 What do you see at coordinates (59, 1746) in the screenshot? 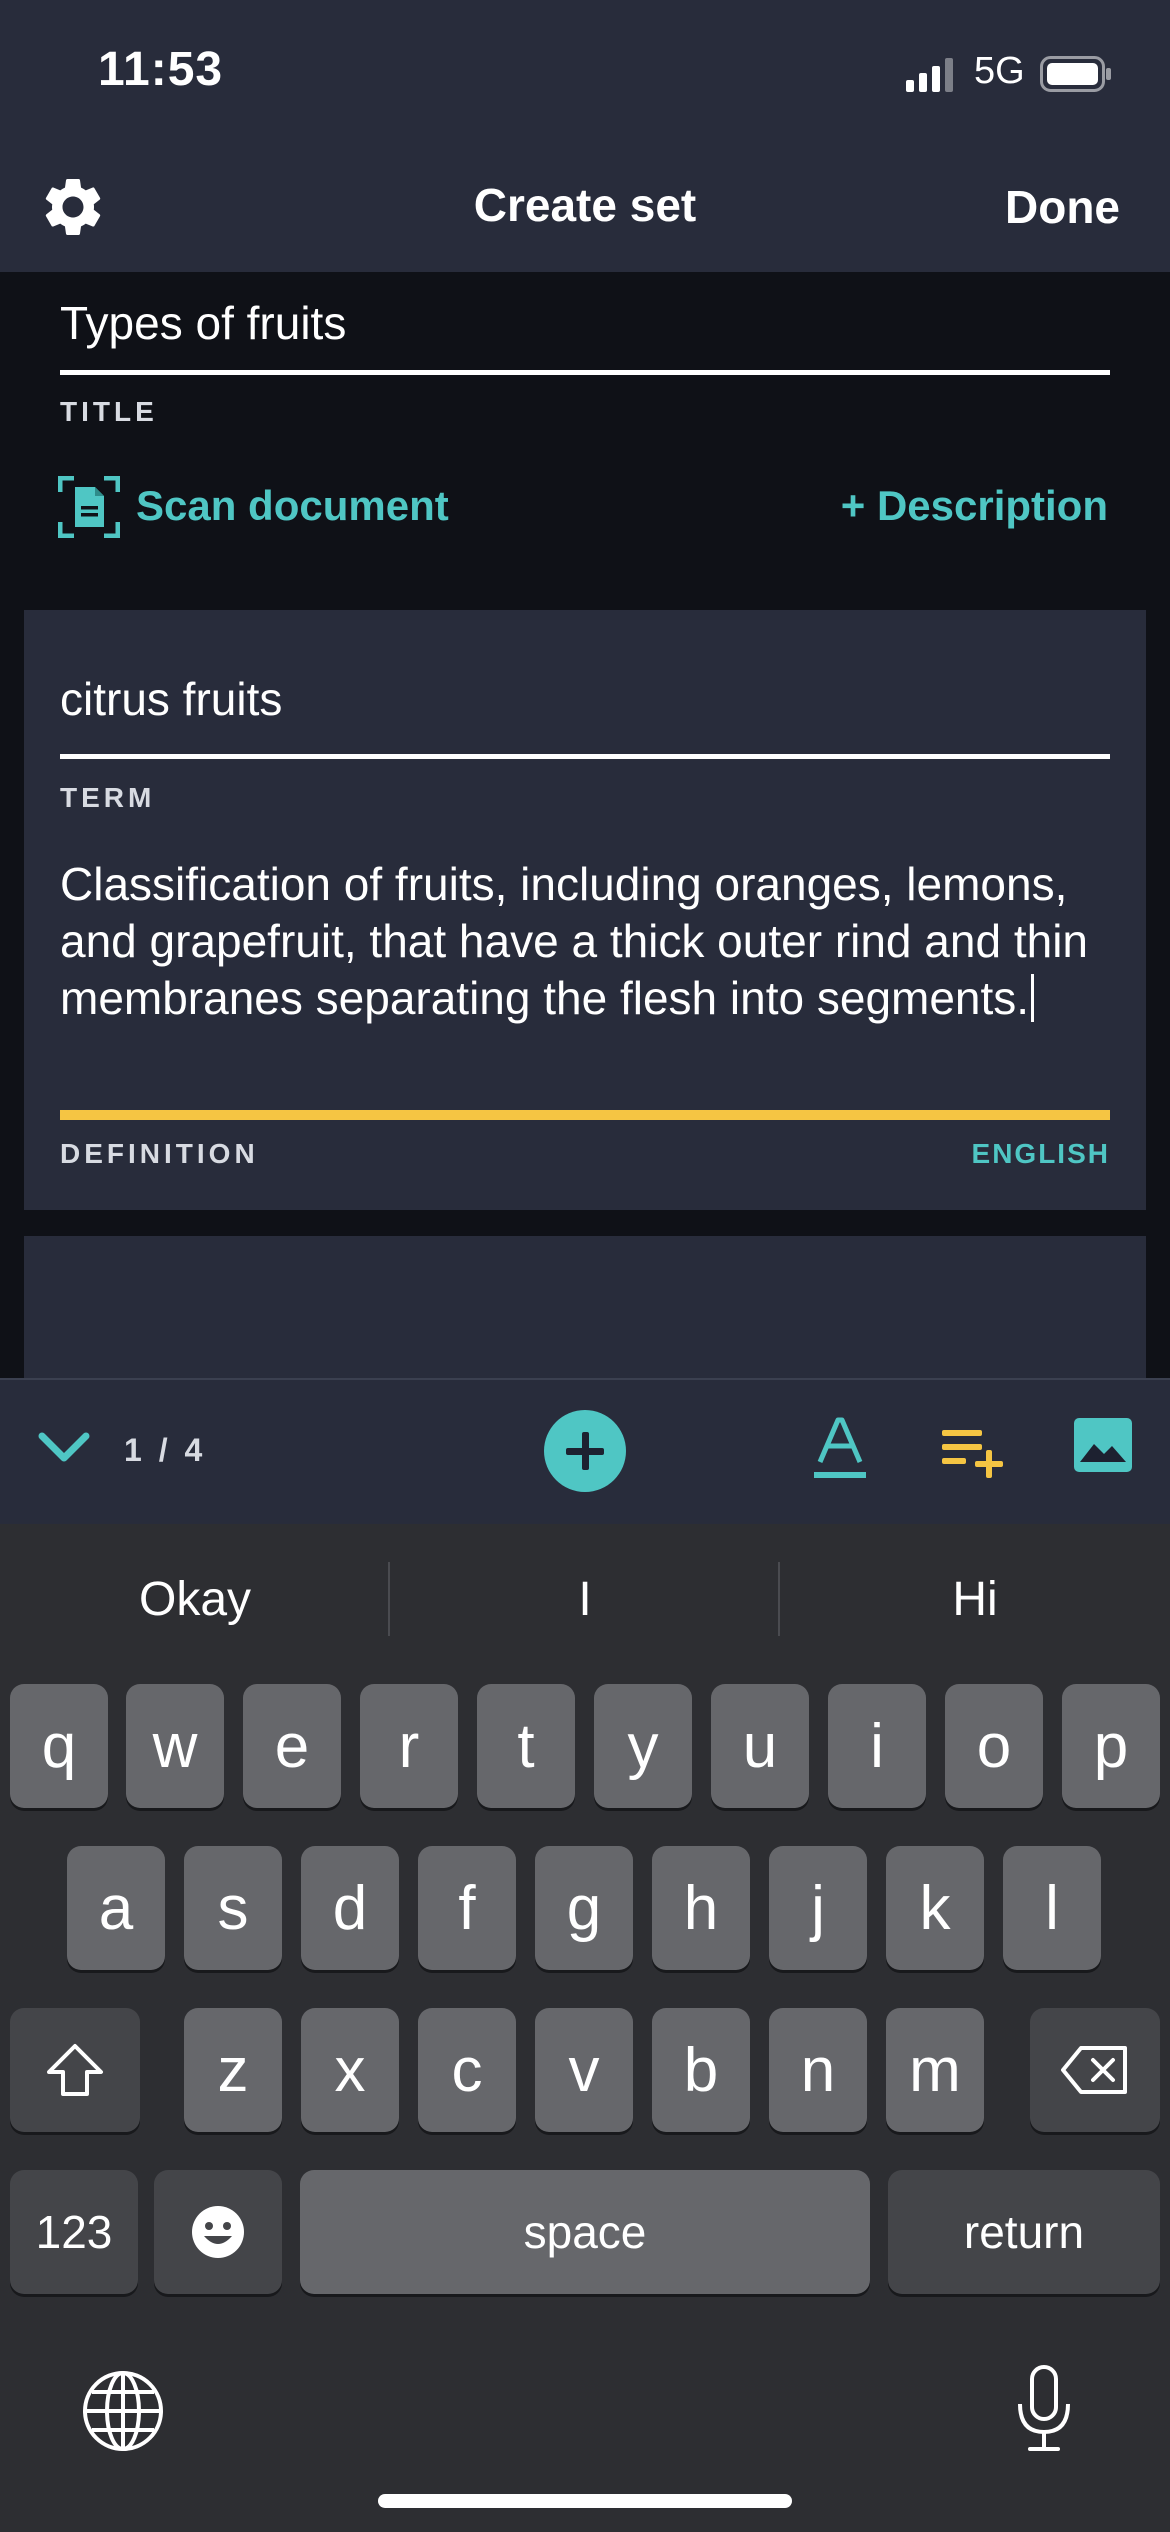
I see `key-q: q` at bounding box center [59, 1746].